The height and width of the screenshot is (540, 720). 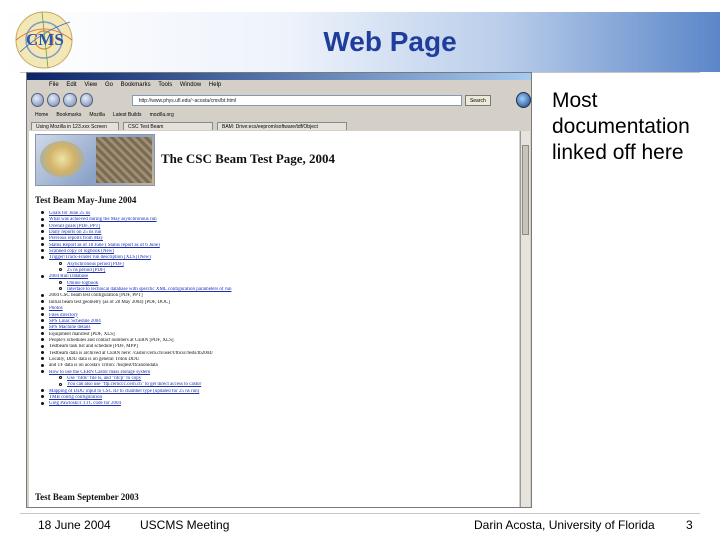 What do you see at coordinates (56, 308) in the screenshot?
I see `link-text: Photos` at bounding box center [56, 308].